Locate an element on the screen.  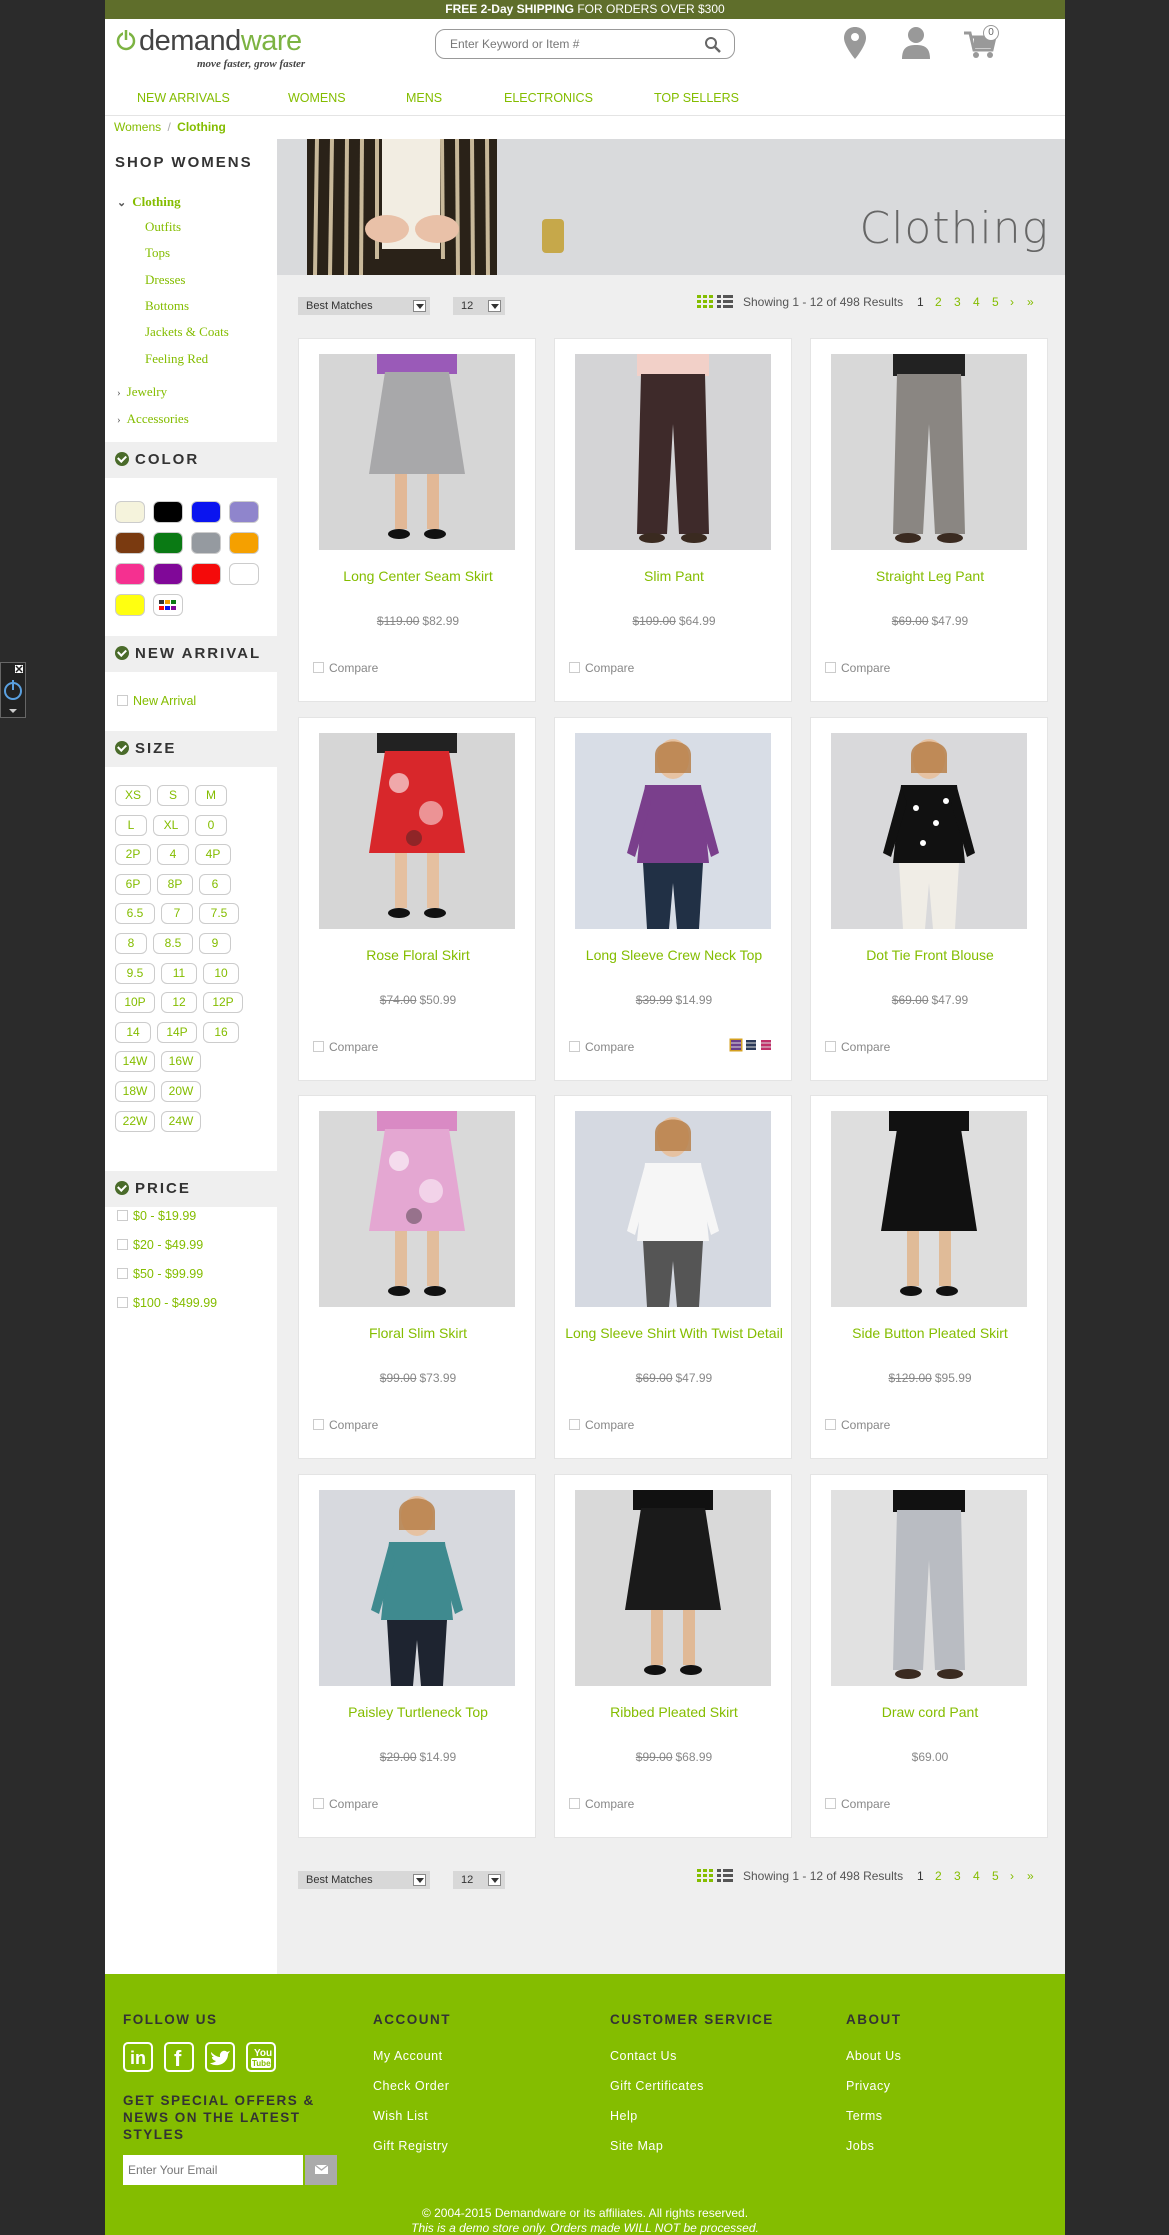
size-option: 6.5 is located at coordinates (135, 914).